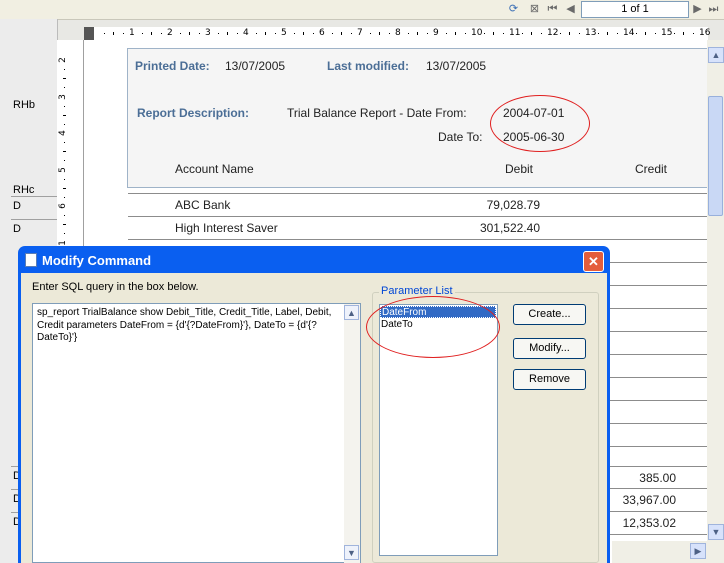 This screenshot has height=563, width=724. I want to click on refresh-icon: ⟳, so click(513, 9).